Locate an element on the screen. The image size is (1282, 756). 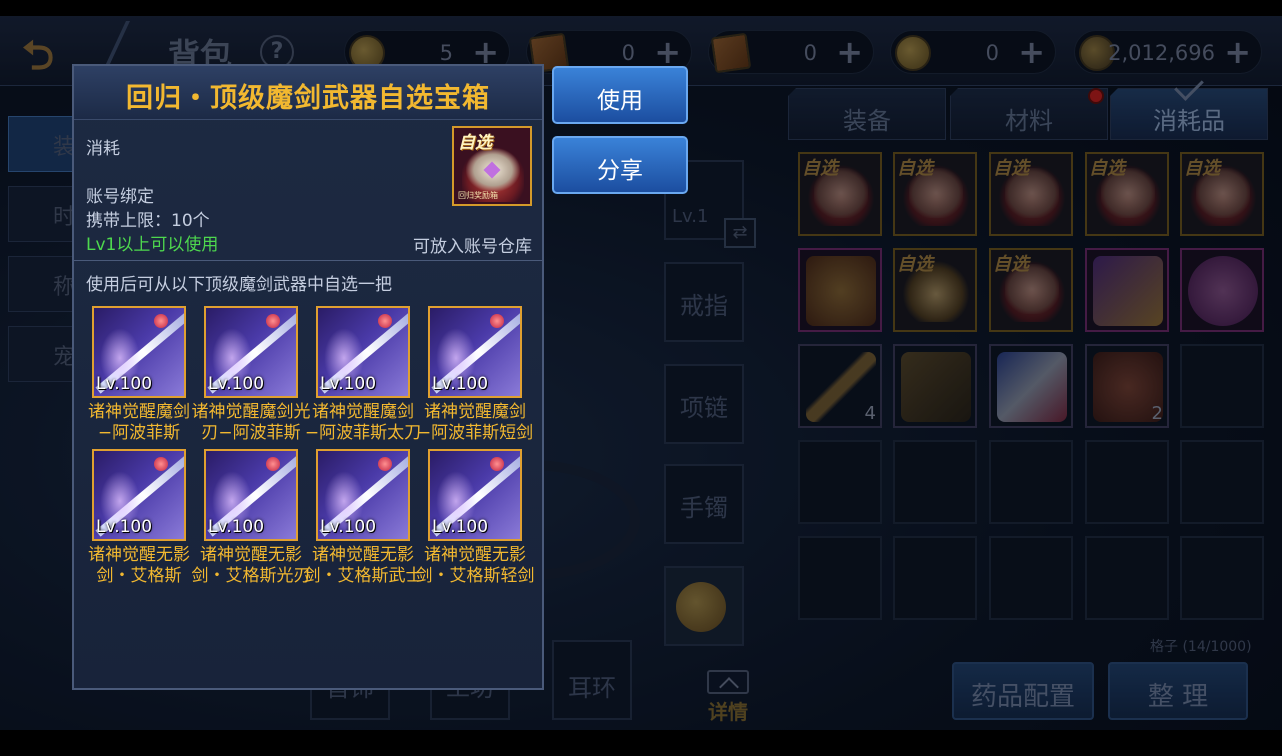
reward-item: Lv.100 诸神觉醒无影剑・艾格斯光刃 is located at coordinates (248, 522).